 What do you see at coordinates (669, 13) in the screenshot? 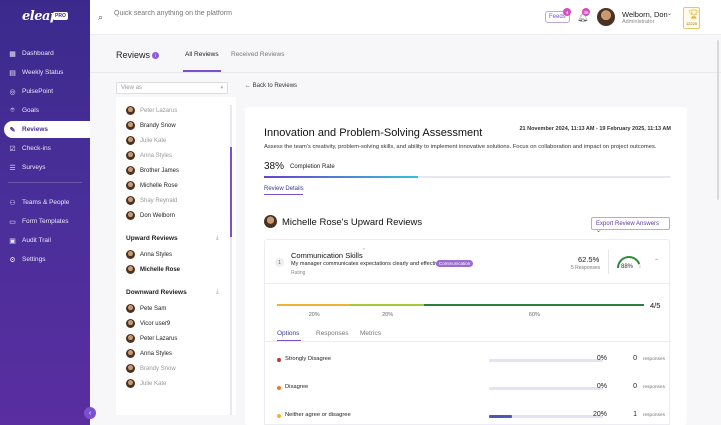
I see `chevron-down-icon: ⌄` at bounding box center [669, 13].